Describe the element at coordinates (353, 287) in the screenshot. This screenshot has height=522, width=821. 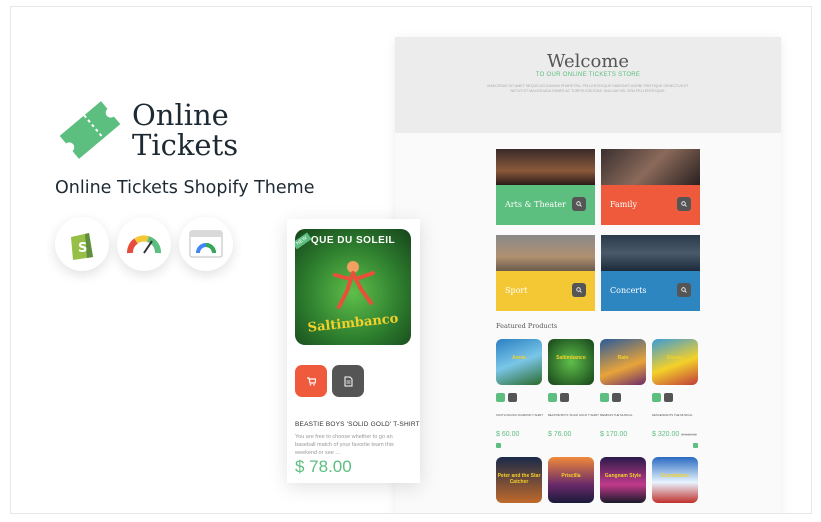
I see `product-poster: NEW QUE DU SOLEIL Saltimbanco` at that location.